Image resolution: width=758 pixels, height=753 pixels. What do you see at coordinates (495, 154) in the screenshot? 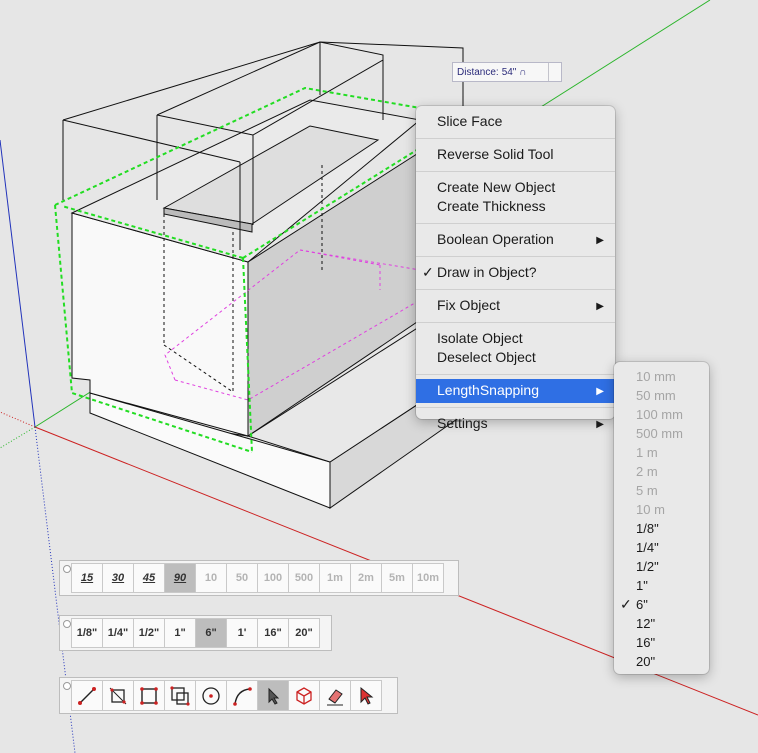
I see `menu-item-label: Reverse Solid Tool` at bounding box center [495, 154].